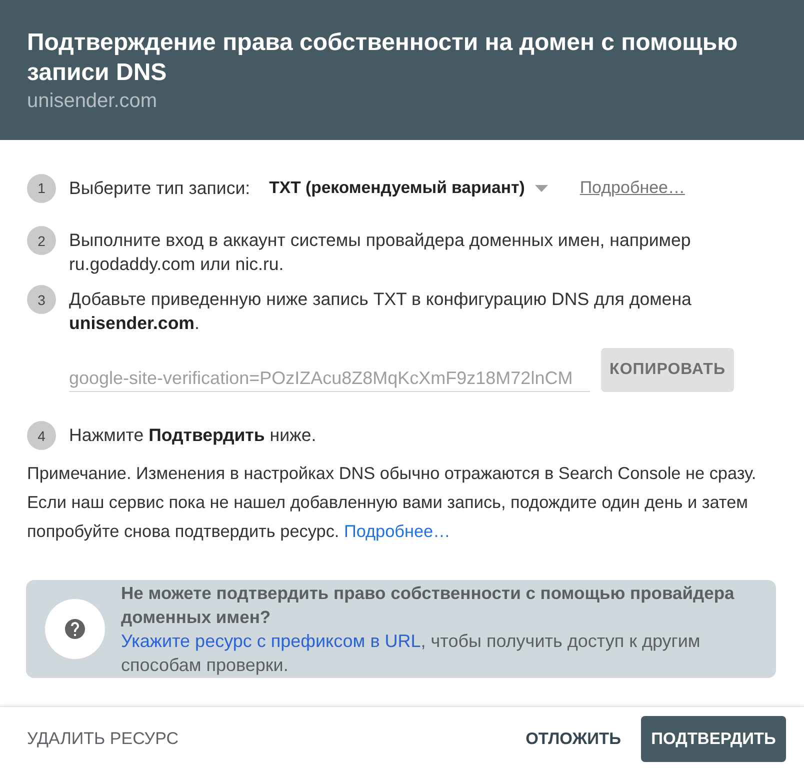 The height and width of the screenshot is (771, 804). Describe the element at coordinates (573, 739) in the screenshot. I see `postpone-button: ОТЛОЖИТЬ` at that location.